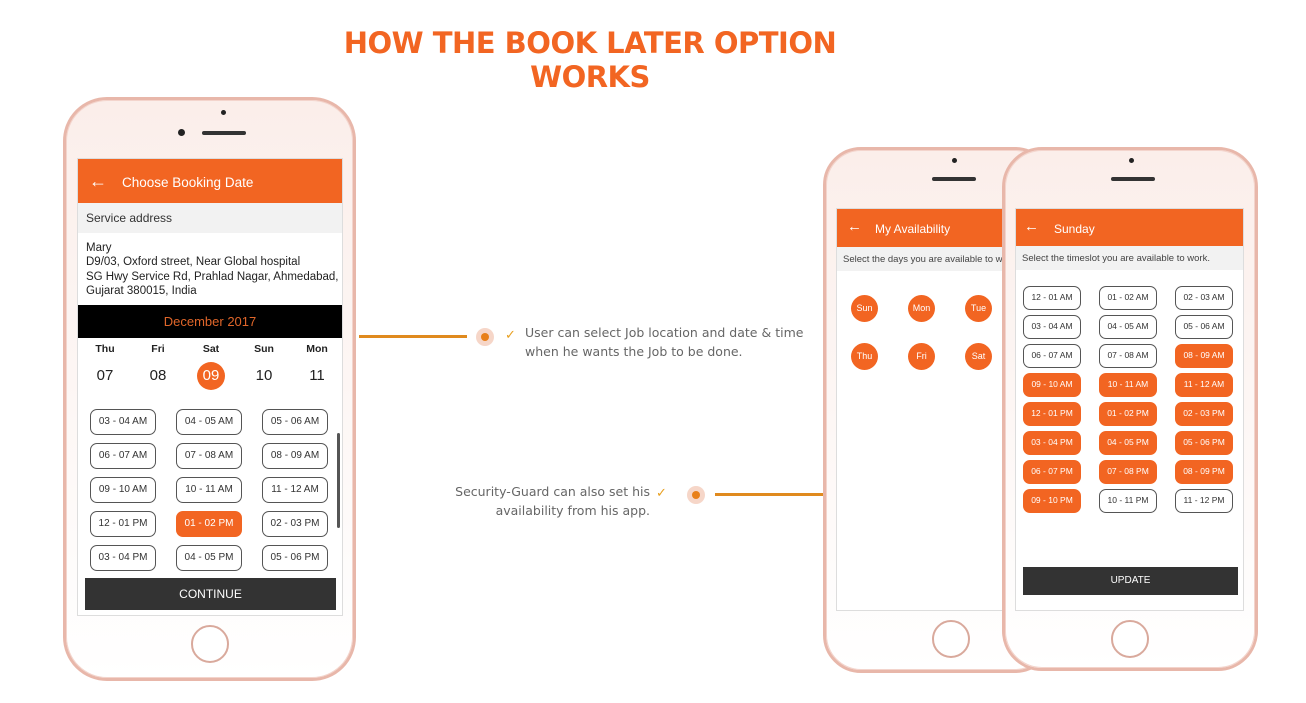 Image resolution: width=1306 pixels, height=703 pixels. What do you see at coordinates (923, 259) in the screenshot?
I see `instruction: Select the days you are available to w` at bounding box center [923, 259].